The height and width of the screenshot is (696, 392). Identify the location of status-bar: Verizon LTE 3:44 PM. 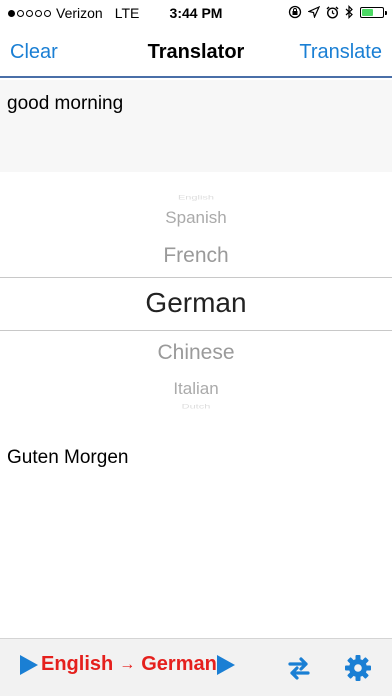
(196, 14).